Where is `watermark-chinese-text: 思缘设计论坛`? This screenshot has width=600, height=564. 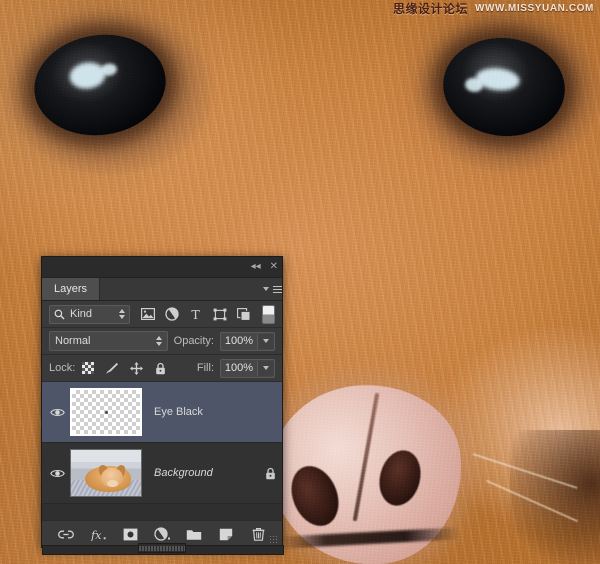
watermark-chinese-text: 思缘设计论坛 is located at coordinates (430, 9).